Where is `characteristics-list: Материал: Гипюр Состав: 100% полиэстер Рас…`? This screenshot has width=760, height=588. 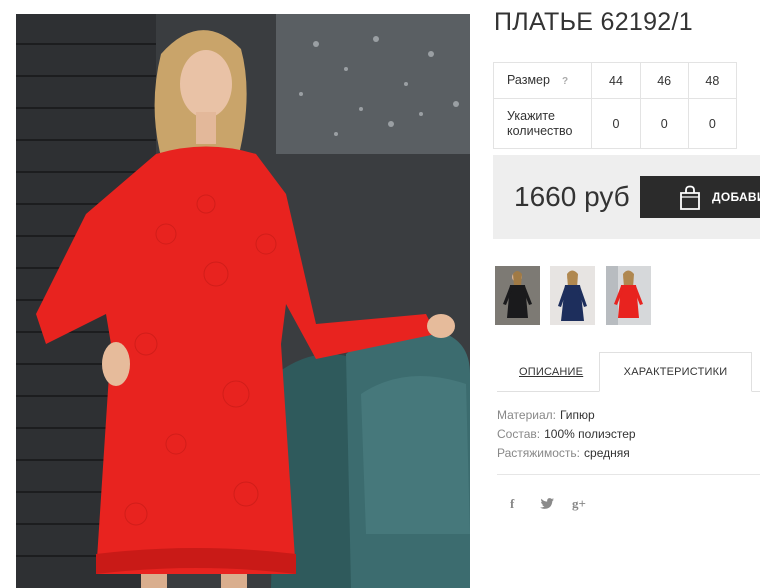
characteristics-list: Материал: Гипюр Состав: 100% полиэстер Рас… is located at coordinates (566, 434).